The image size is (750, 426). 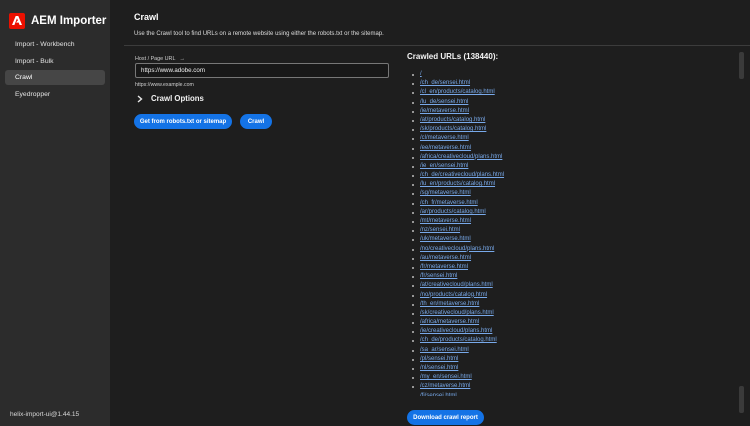 I want to click on crawled-url-link: /sa_ar/sensei.html, so click(x=576, y=350).